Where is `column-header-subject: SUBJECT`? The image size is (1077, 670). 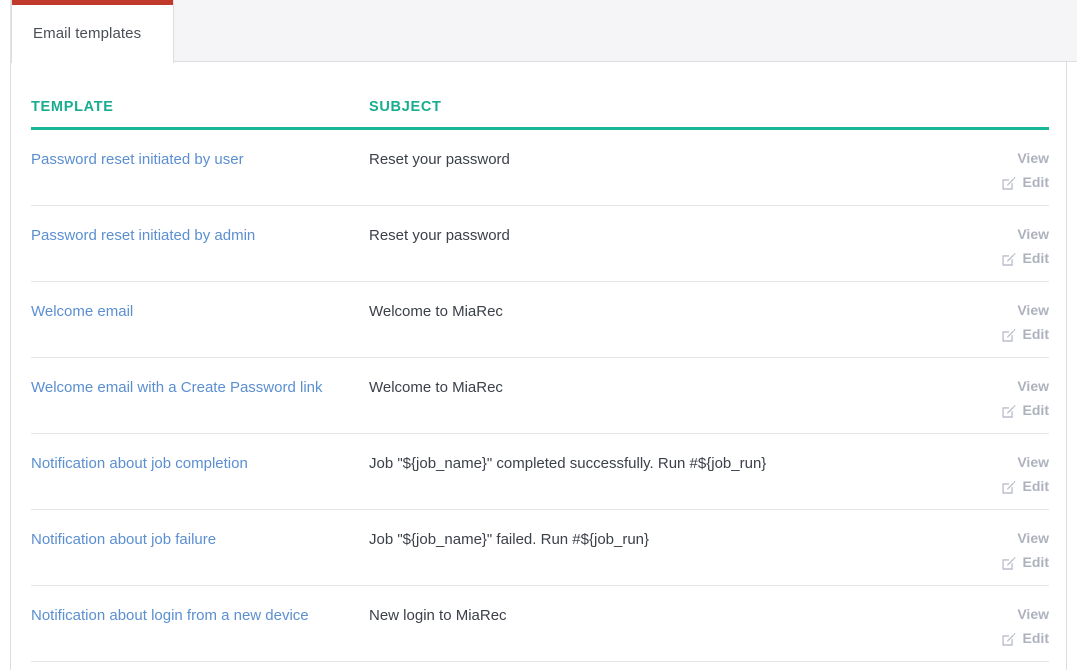 column-header-subject: SUBJECT is located at coordinates (405, 107).